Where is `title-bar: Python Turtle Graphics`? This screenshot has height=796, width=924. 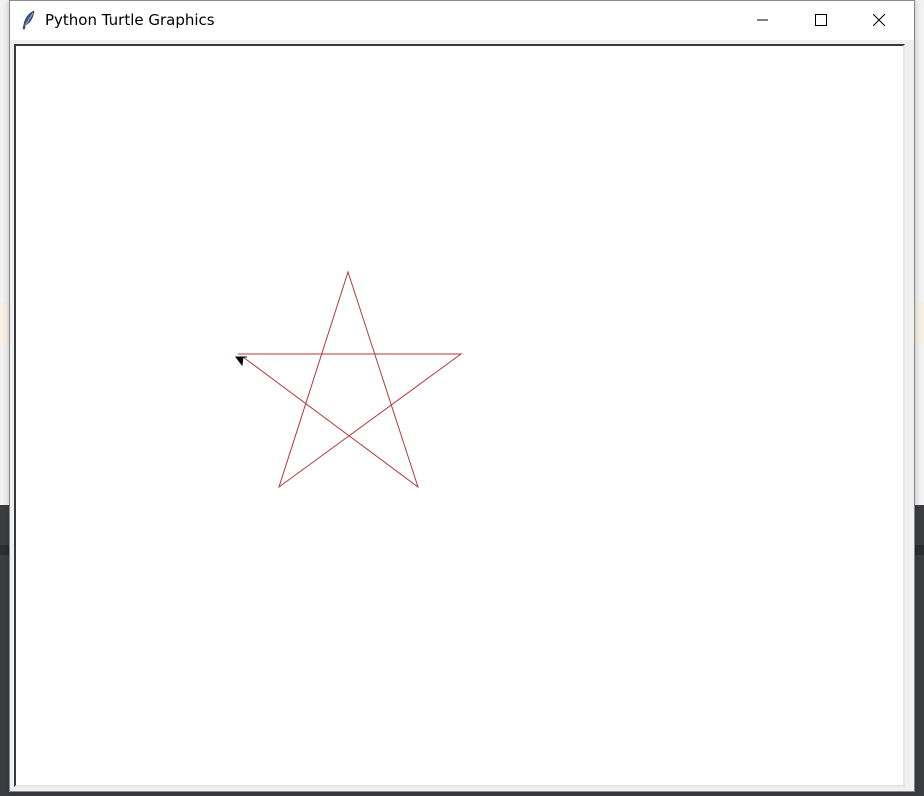
title-bar: Python Turtle Graphics is located at coordinates (462, 20).